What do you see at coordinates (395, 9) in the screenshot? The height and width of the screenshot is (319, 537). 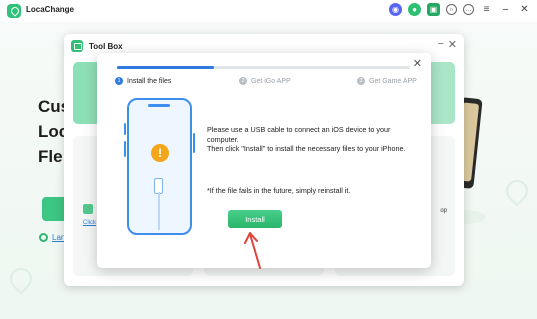 I see `discord-icon: ◉` at bounding box center [395, 9].